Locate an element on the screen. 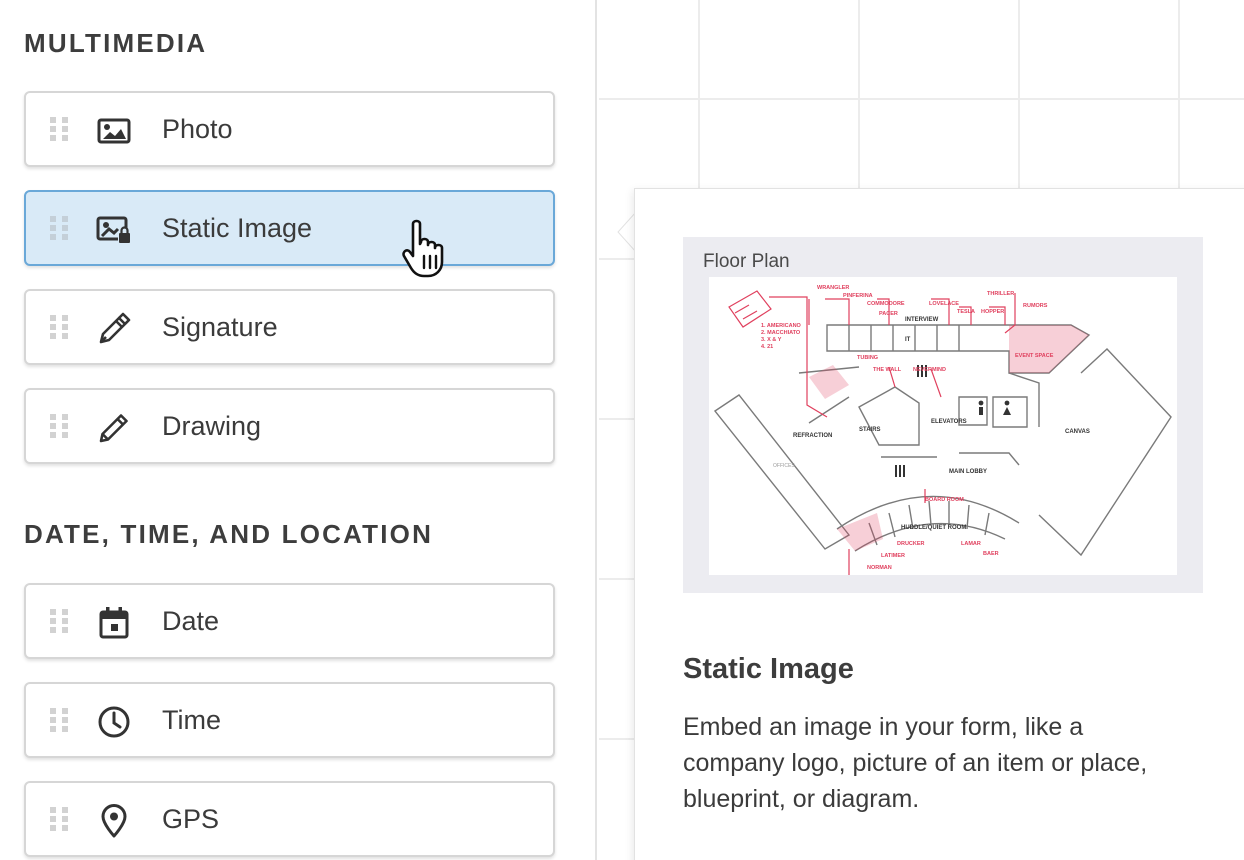  svg-text: LAMAR is located at coordinates (971, 544).